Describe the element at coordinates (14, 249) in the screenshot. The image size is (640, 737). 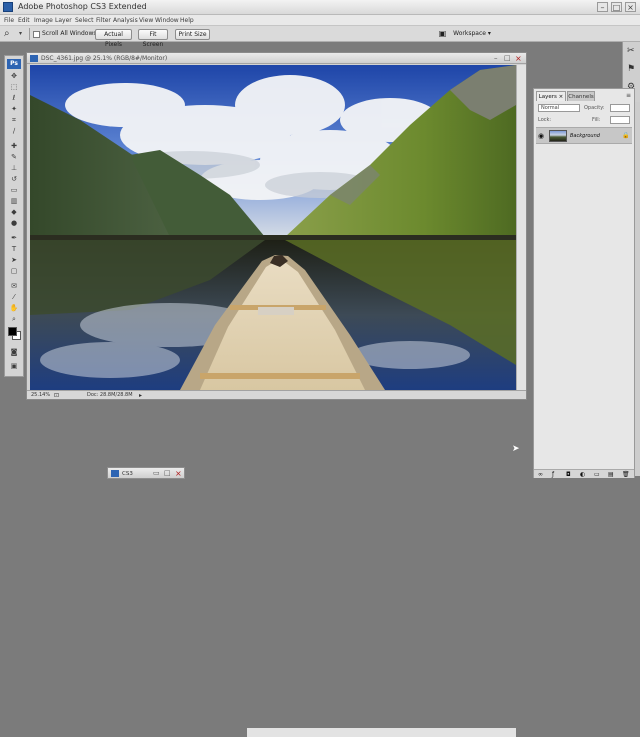
I see `type-tool-icon: T` at that location.